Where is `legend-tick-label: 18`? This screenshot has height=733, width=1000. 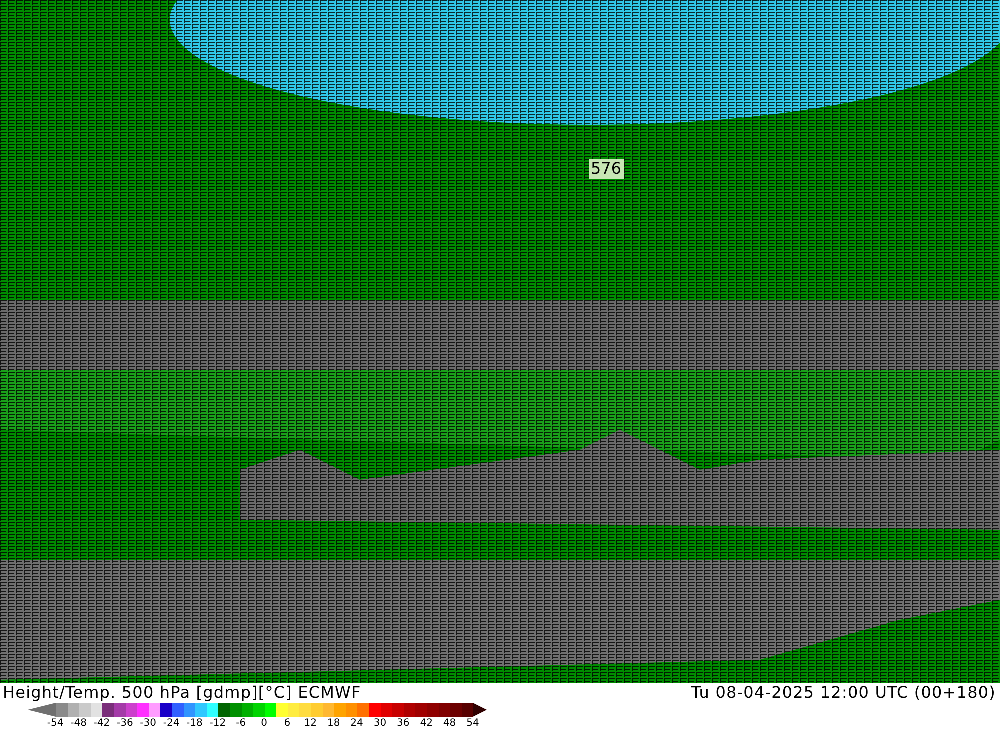
legend-tick-label: 18 is located at coordinates (334, 723).